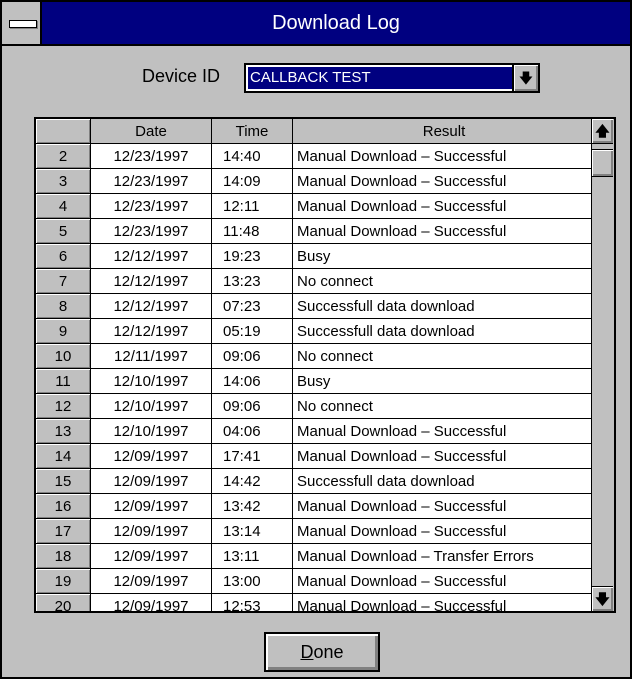  I want to click on row-number-cell: 12, so click(63, 406).